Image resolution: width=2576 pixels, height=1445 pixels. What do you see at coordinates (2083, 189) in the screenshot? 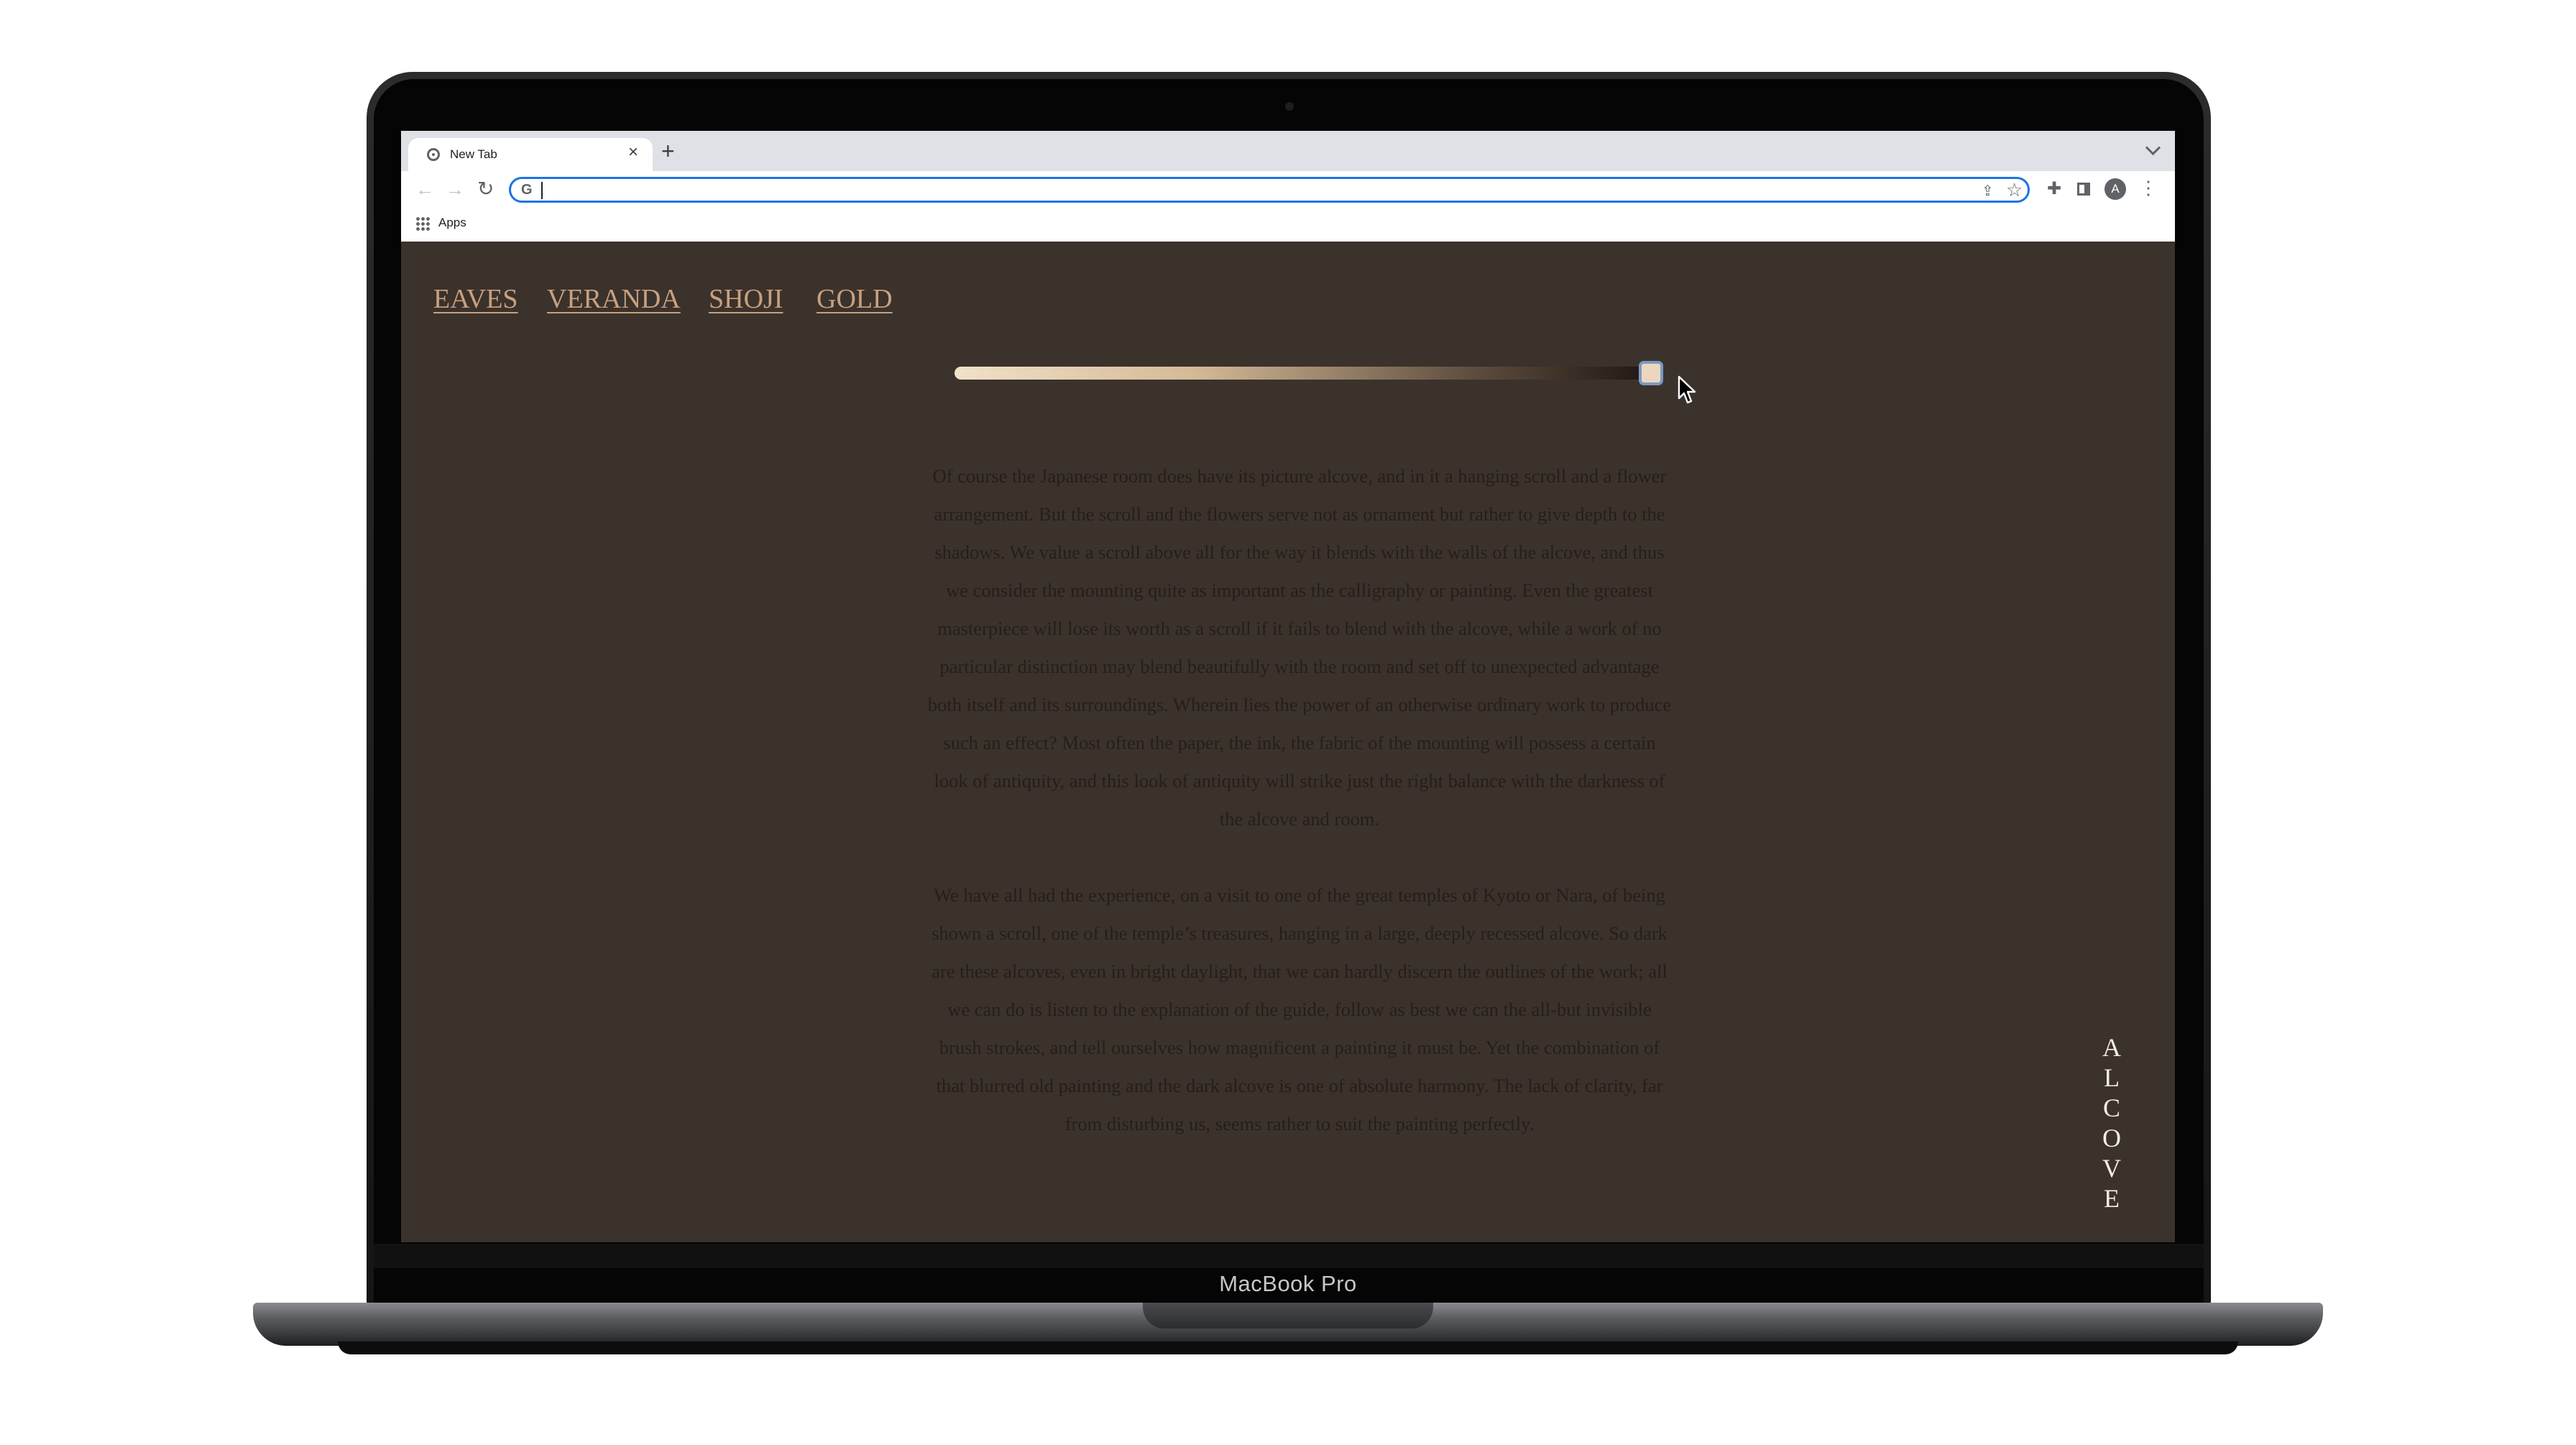
I see `side-panel-icon` at bounding box center [2083, 189].